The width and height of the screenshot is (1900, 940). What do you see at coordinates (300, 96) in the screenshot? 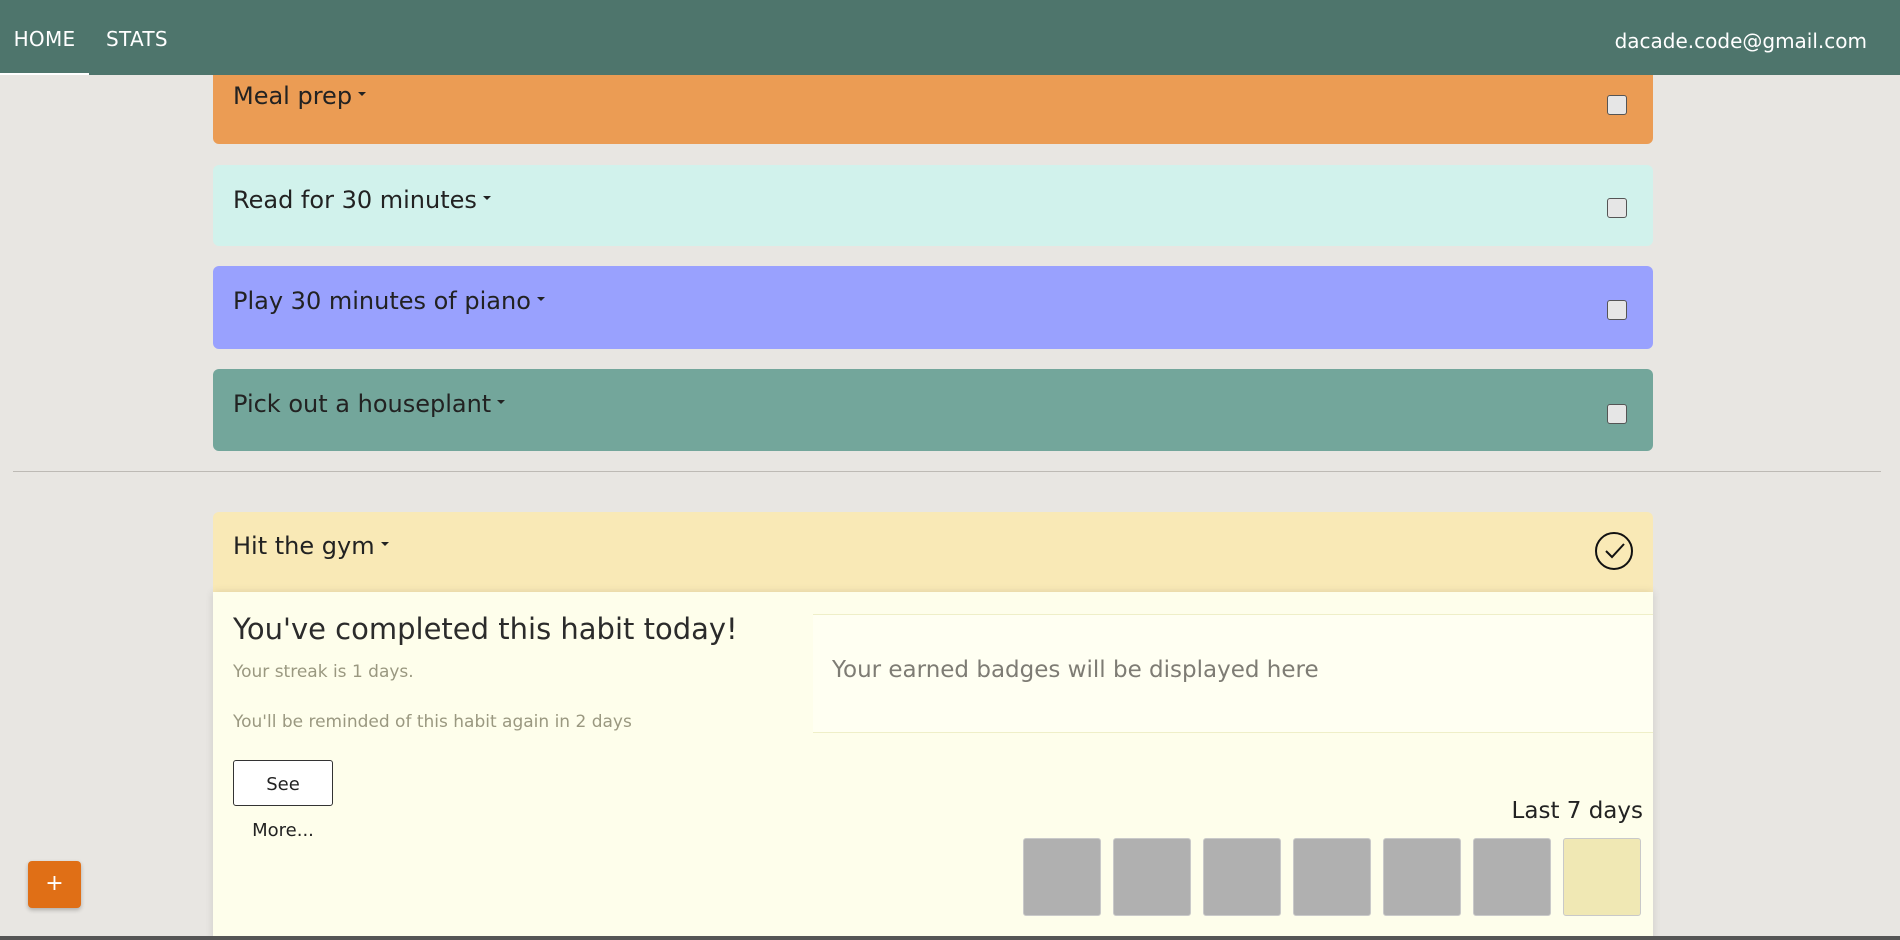
I see `habit-title: Meal prep` at bounding box center [300, 96].